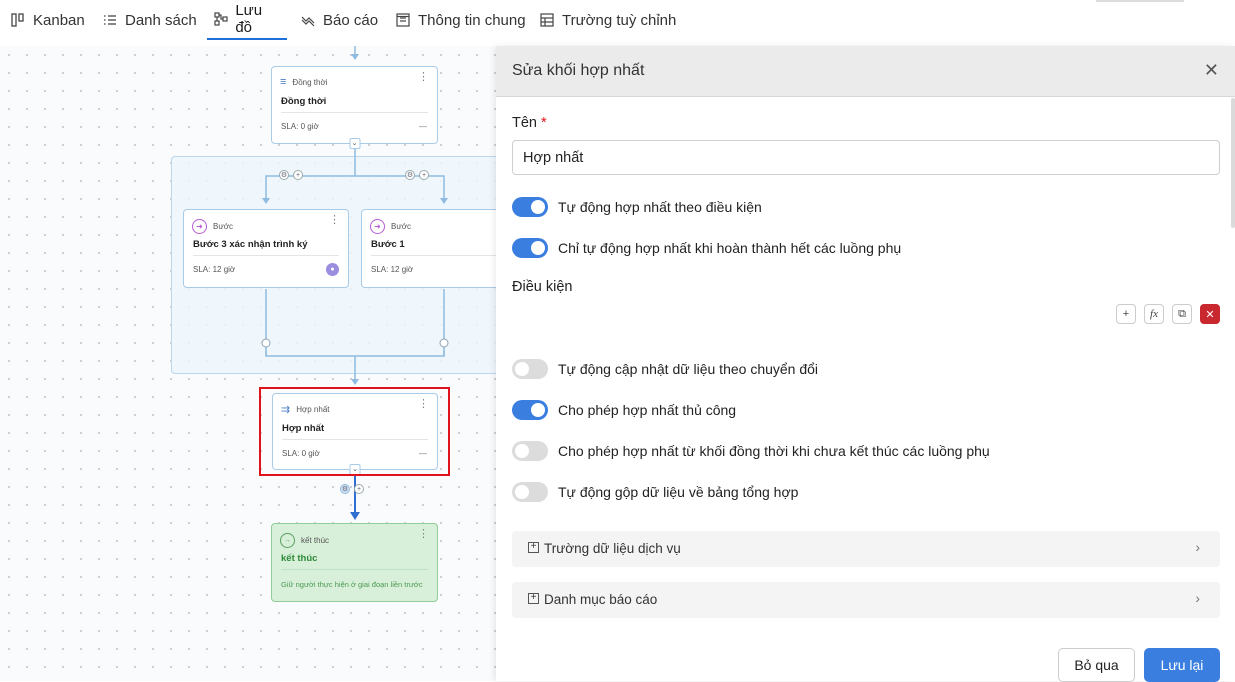  What do you see at coordinates (1154, 314) in the screenshot?
I see `formula-icon: fx` at bounding box center [1154, 314].